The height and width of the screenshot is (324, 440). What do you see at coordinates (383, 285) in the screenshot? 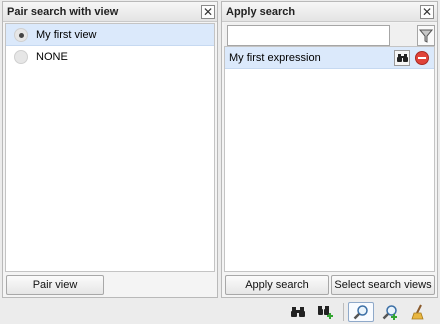
I see `select-search-views-button: Select search views` at bounding box center [383, 285].